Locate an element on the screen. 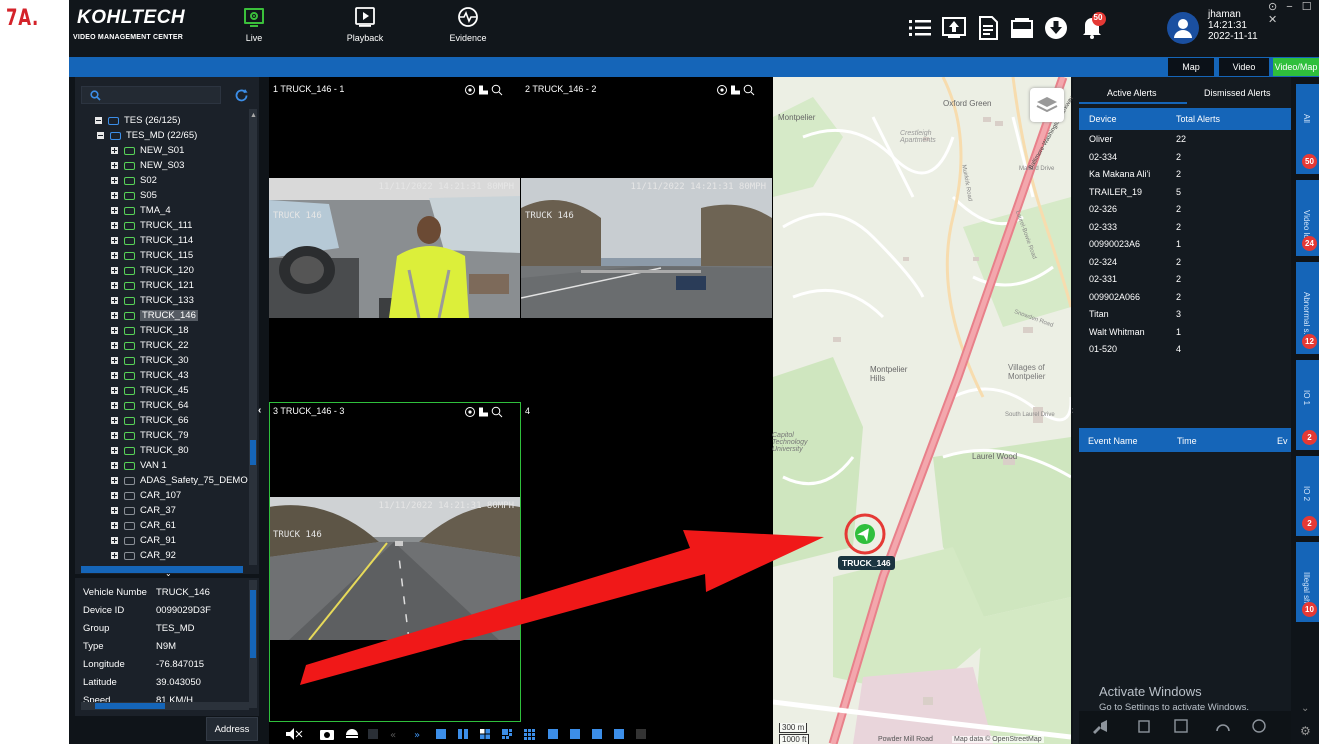 This screenshot has width=1319, height=744. tree-device-row: S02 is located at coordinates (134, 180).